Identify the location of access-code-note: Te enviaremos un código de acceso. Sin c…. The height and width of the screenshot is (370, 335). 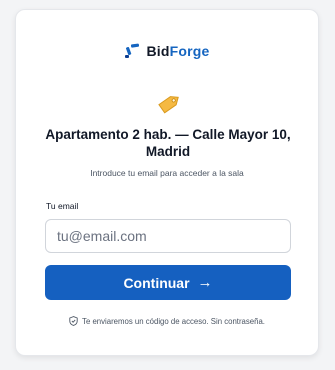
(167, 321).